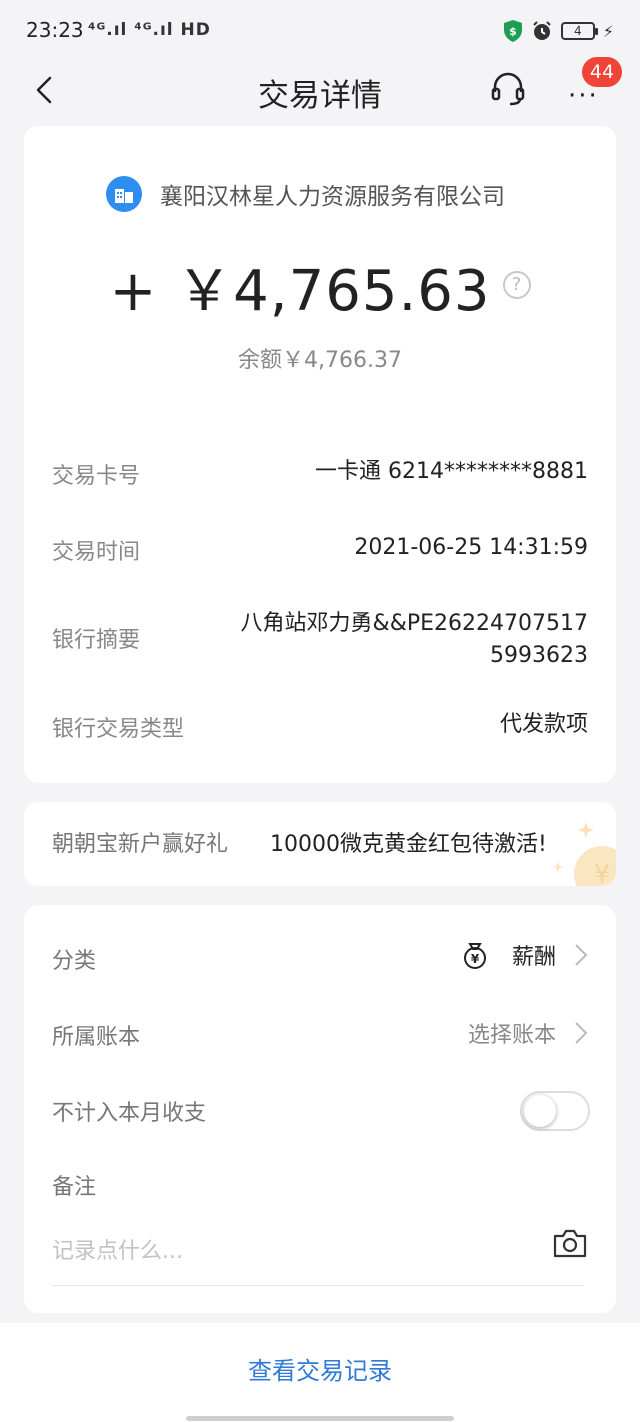 The image size is (640, 1422). Describe the element at coordinates (74, 1187) in the screenshot. I see `note-label: 备注` at that location.